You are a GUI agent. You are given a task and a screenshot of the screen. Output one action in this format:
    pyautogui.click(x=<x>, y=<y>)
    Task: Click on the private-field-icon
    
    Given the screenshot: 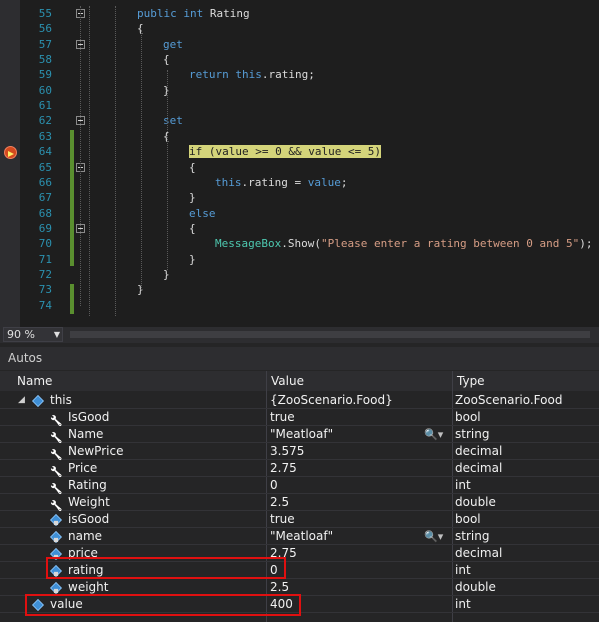 What is the action you would take?
    pyautogui.click(x=56, y=537)
    